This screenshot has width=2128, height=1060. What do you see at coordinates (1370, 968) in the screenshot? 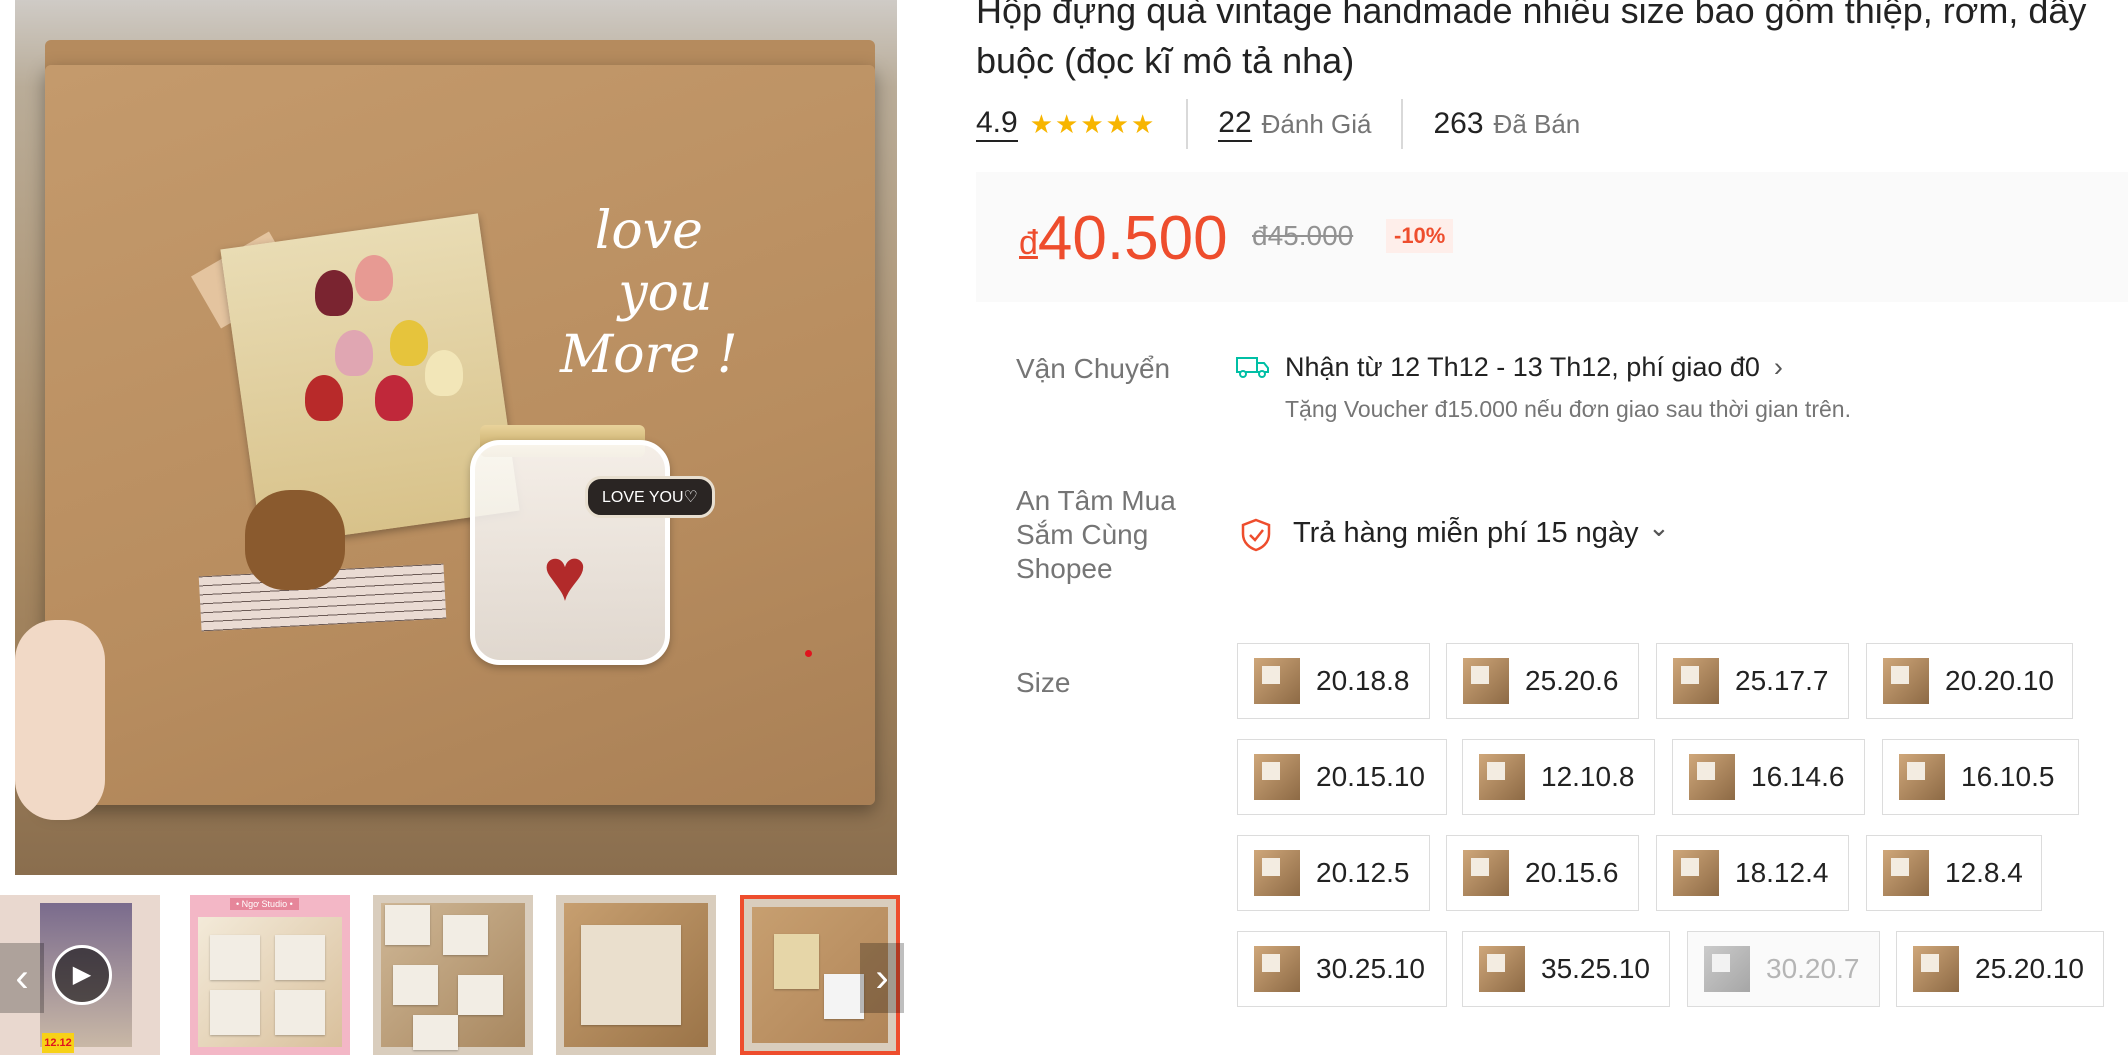
I see `size-option-label: 30.25.10` at bounding box center [1370, 968].